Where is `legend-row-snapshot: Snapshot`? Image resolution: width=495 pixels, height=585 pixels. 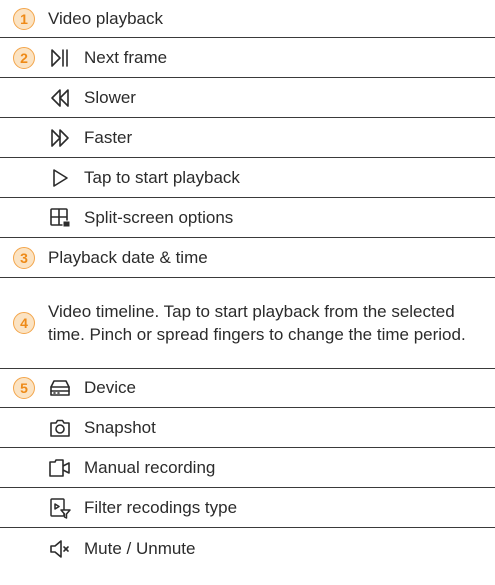
legend-row-snapshot: Snapshot is located at coordinates (247, 428).